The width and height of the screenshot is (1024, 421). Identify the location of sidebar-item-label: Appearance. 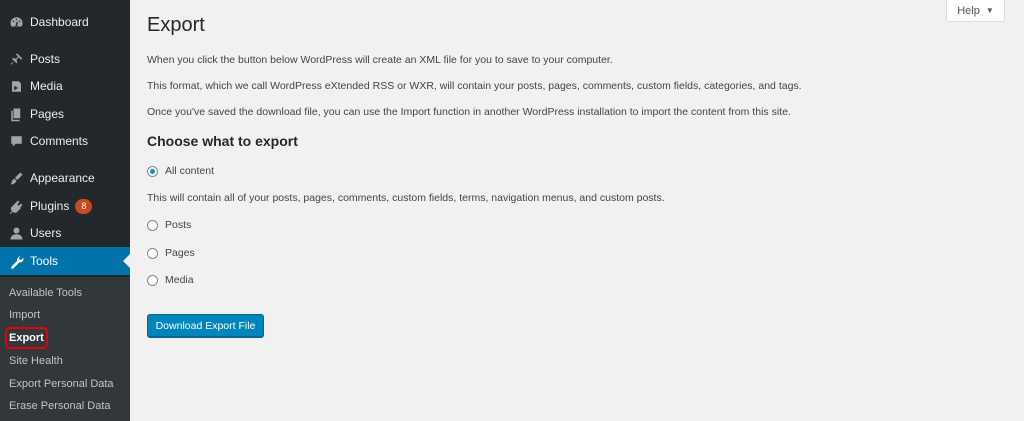
(62, 178).